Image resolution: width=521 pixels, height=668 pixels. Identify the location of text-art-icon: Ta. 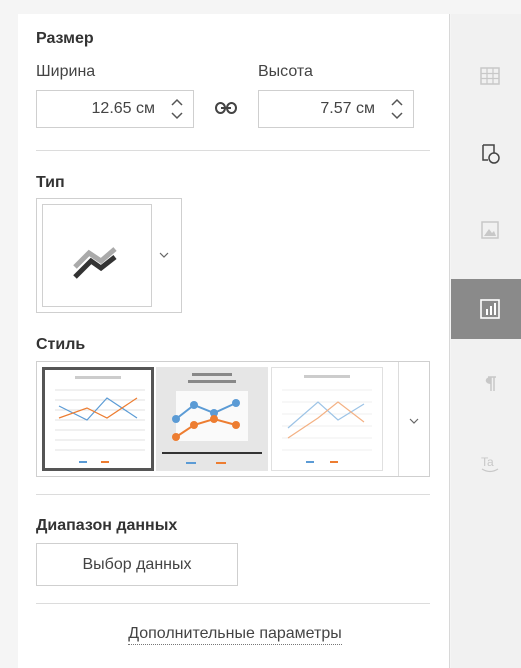
(490, 463).